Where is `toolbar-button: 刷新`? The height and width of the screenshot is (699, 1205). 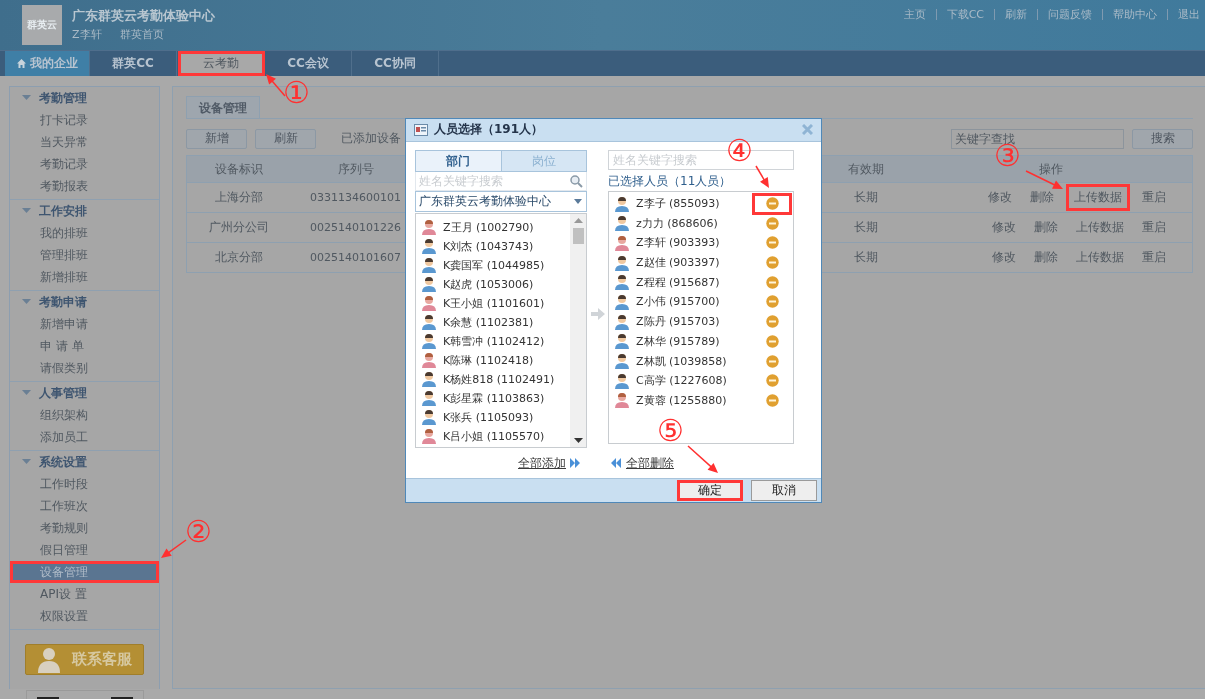
toolbar-button: 刷新 is located at coordinates (285, 138).